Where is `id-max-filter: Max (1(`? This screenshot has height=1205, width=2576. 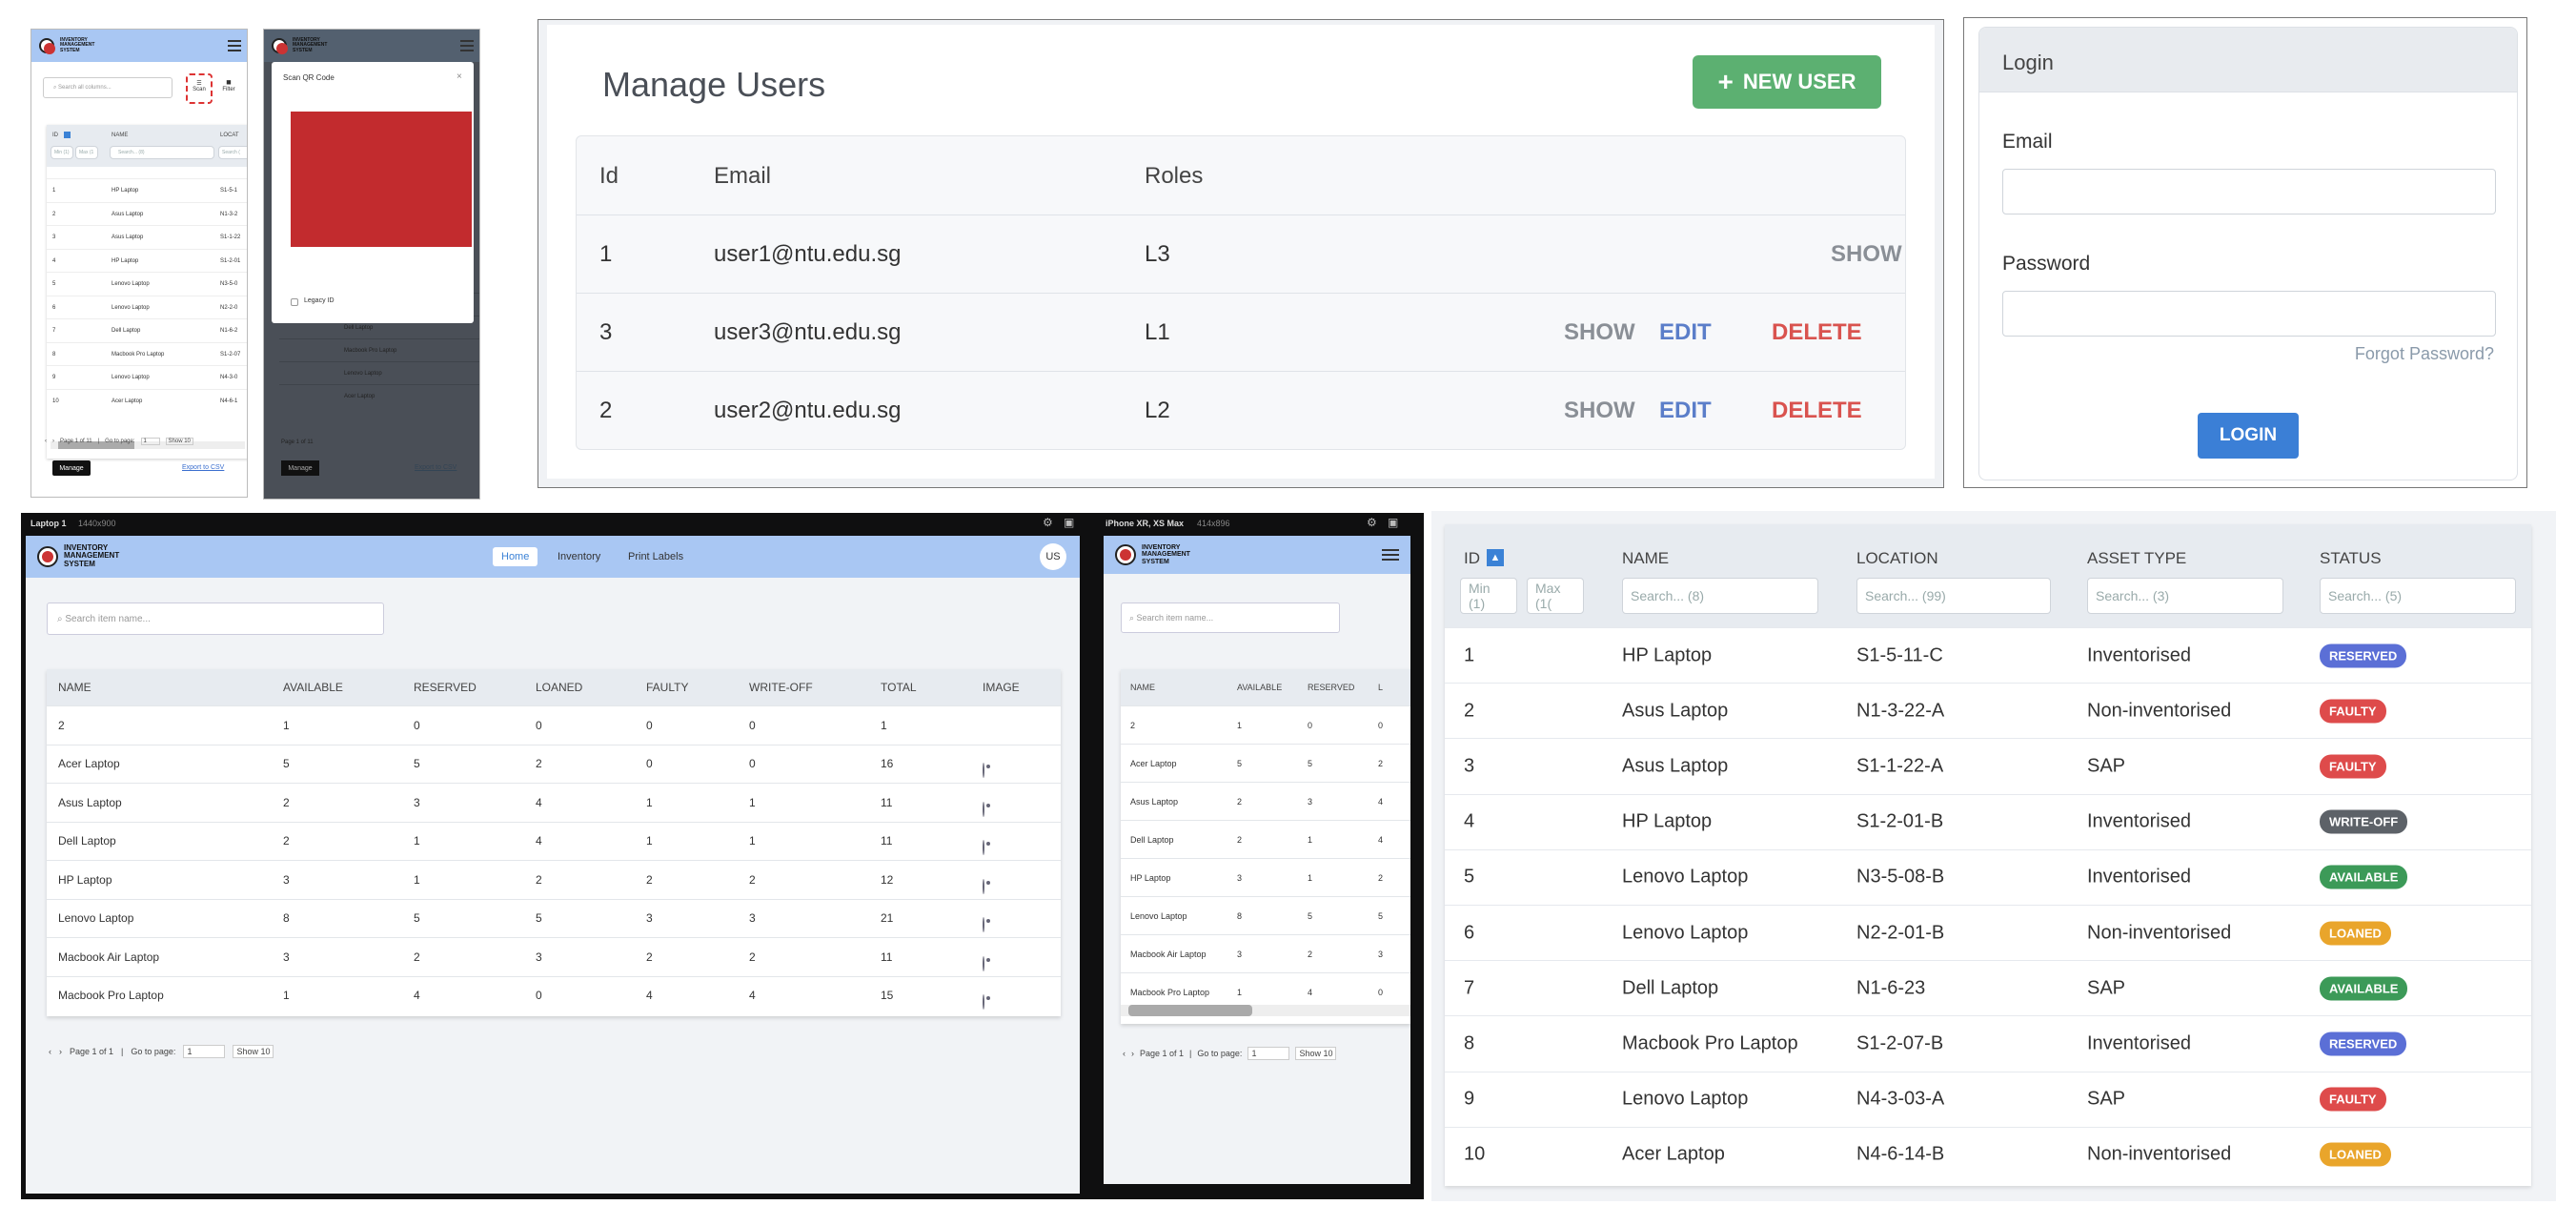 id-max-filter: Max (1( is located at coordinates (1555, 596).